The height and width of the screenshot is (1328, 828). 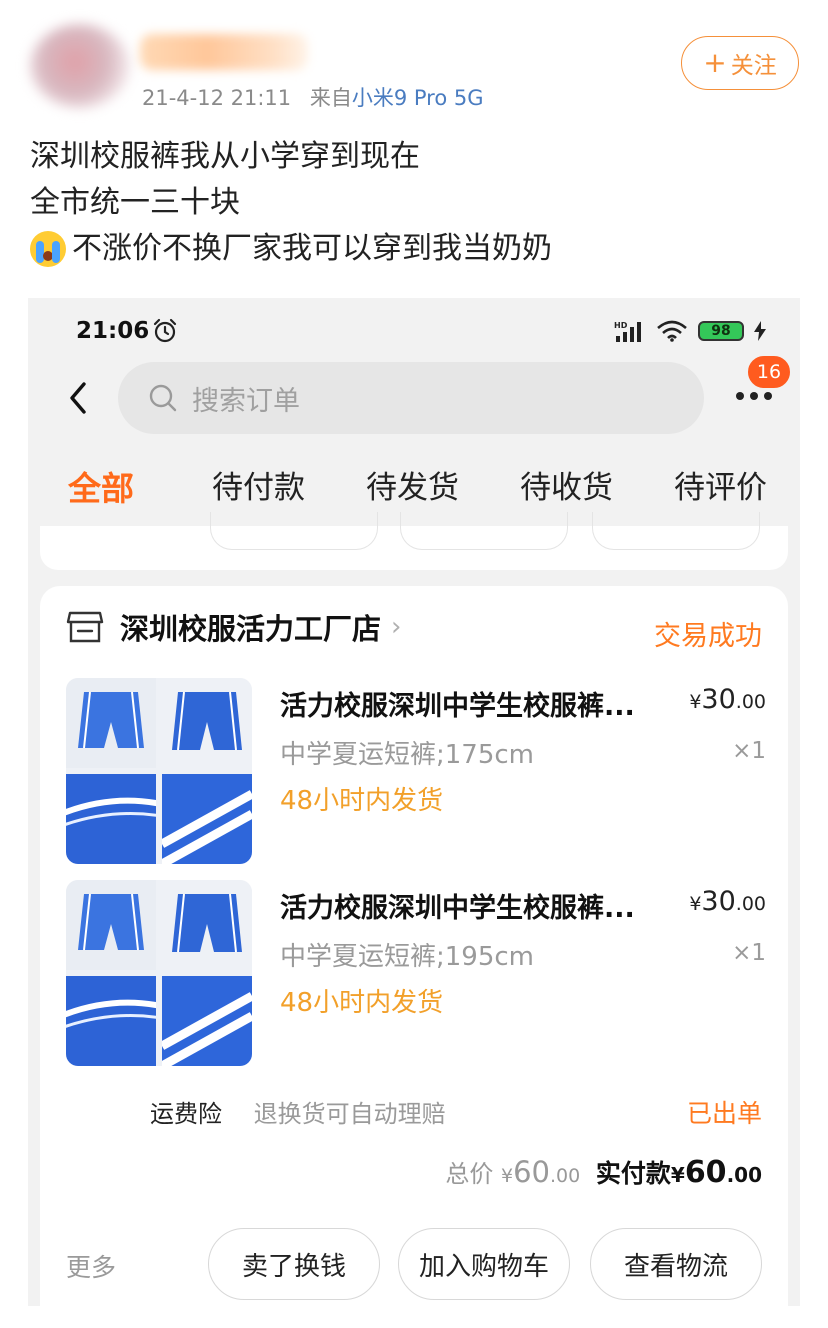 What do you see at coordinates (294, 1264) in the screenshot?
I see `sell-button: 卖了换钱` at bounding box center [294, 1264].